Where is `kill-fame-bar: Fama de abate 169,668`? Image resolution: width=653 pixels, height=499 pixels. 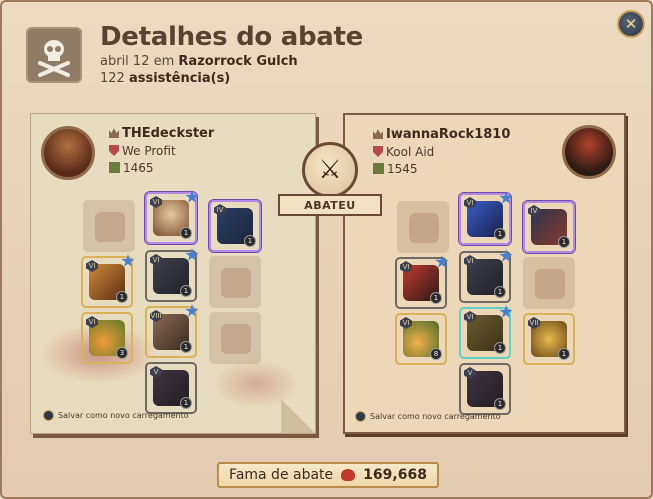
kill-fame-bar: Fama de abate 169,668 is located at coordinates (328, 475).